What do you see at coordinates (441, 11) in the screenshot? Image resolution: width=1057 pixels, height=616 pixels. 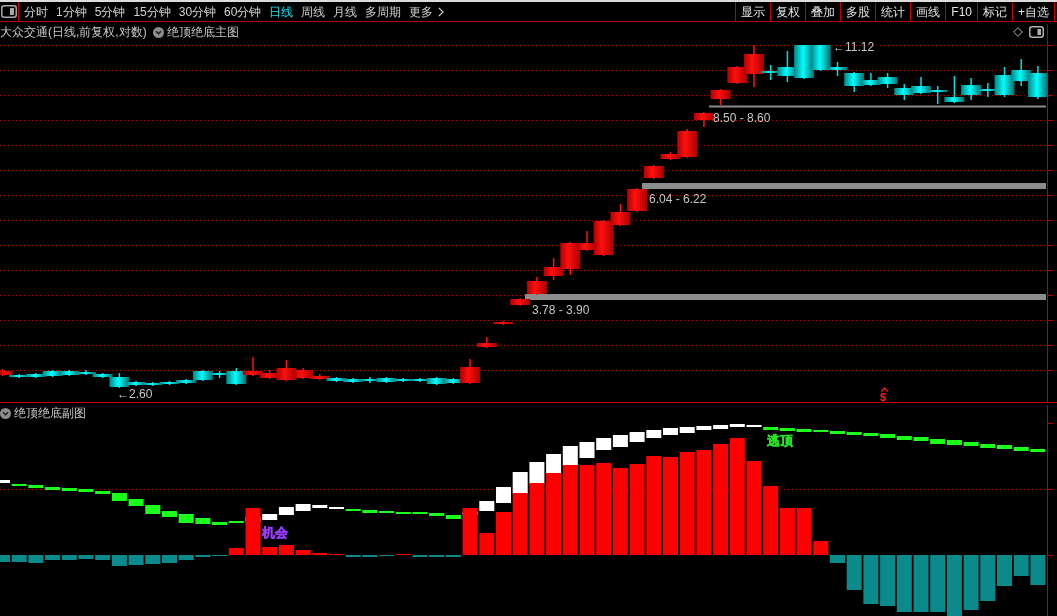 I see `chevron-right-icon` at bounding box center [441, 11].